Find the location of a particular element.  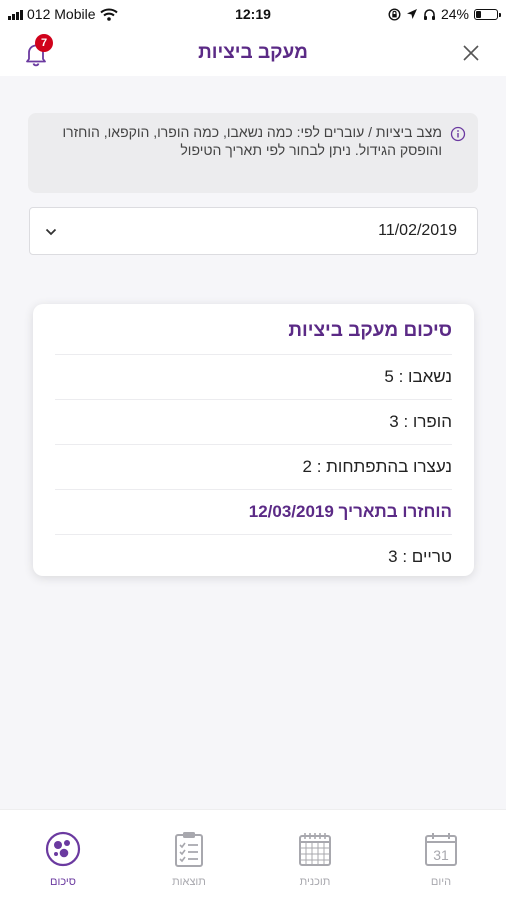

battery-percent: 24% is located at coordinates (454, 14).